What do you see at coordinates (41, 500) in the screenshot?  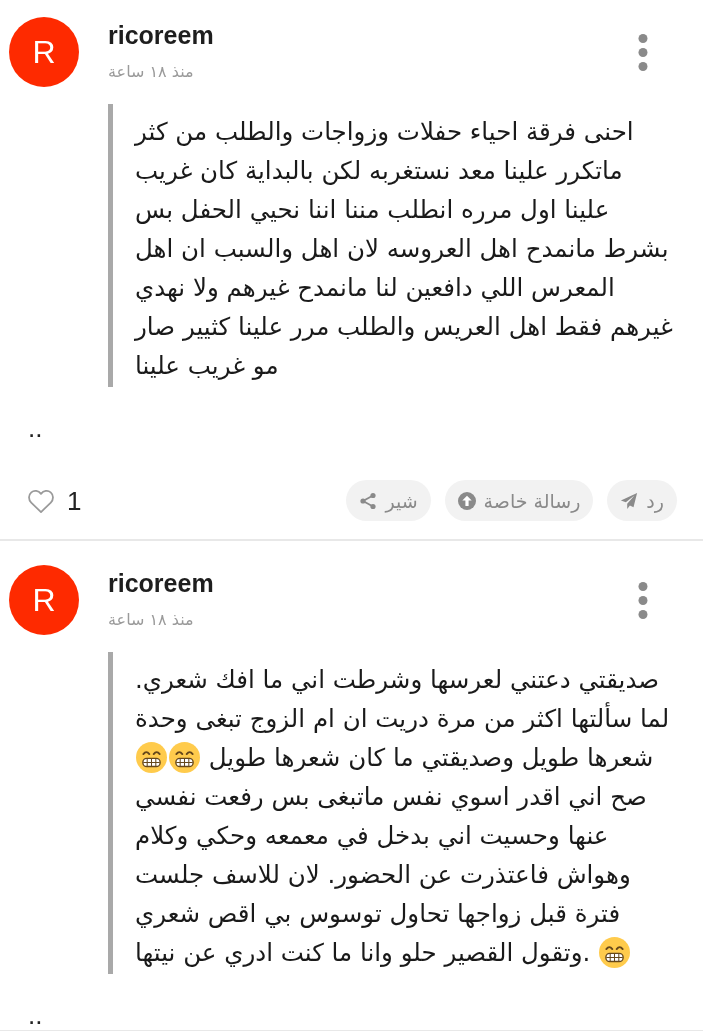 I see `heart-icon` at bounding box center [41, 500].